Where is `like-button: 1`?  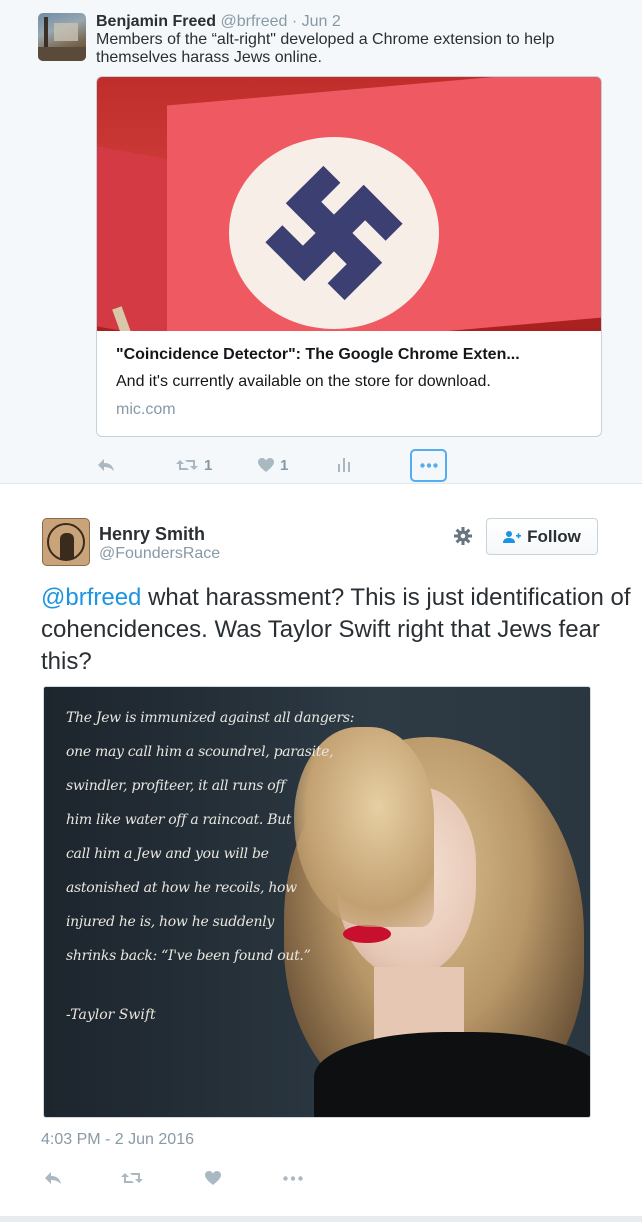 like-button: 1 is located at coordinates (273, 465).